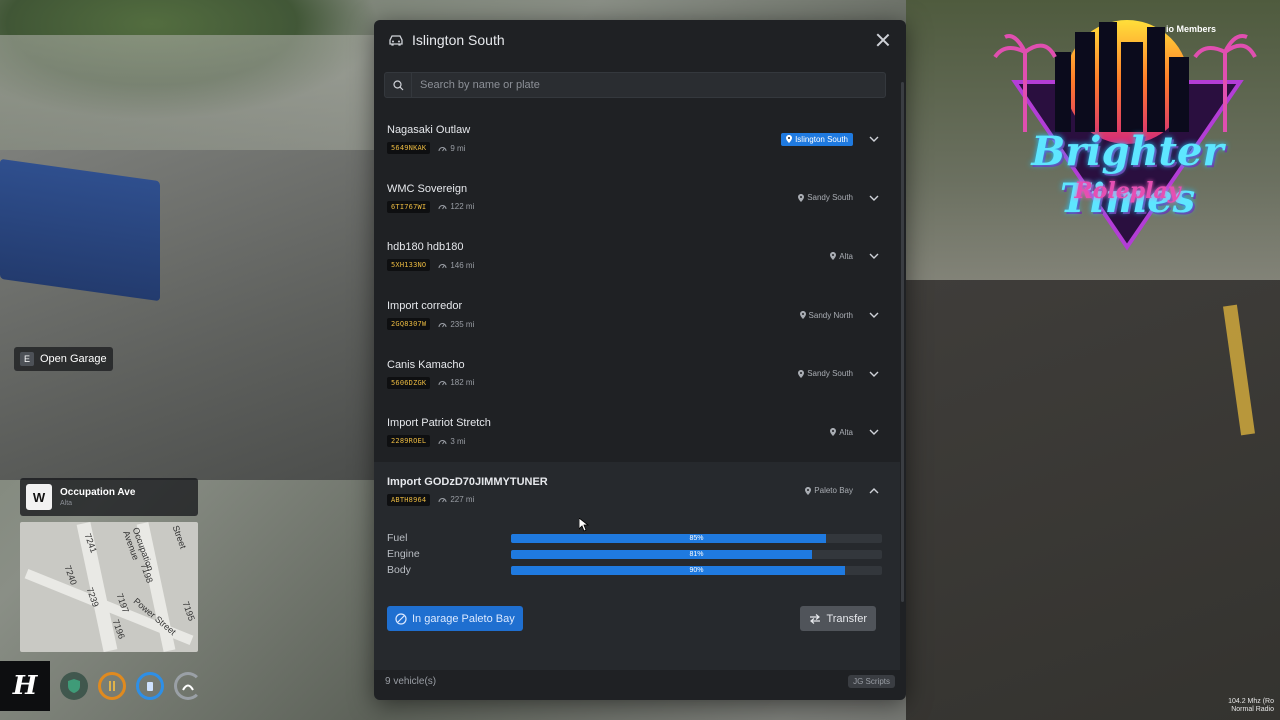  Describe the element at coordinates (188, 611) in the screenshot. I see `minimap-label: 7195` at that location.